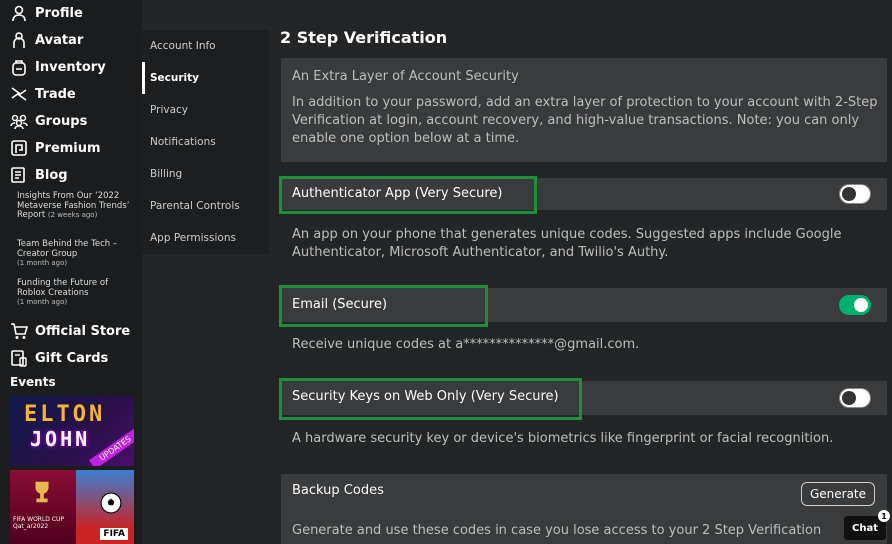 The width and height of the screenshot is (892, 544). I want to click on fifa-world-cup-text: FIFA WORLD CUP Qat_ar2022, so click(39, 523).